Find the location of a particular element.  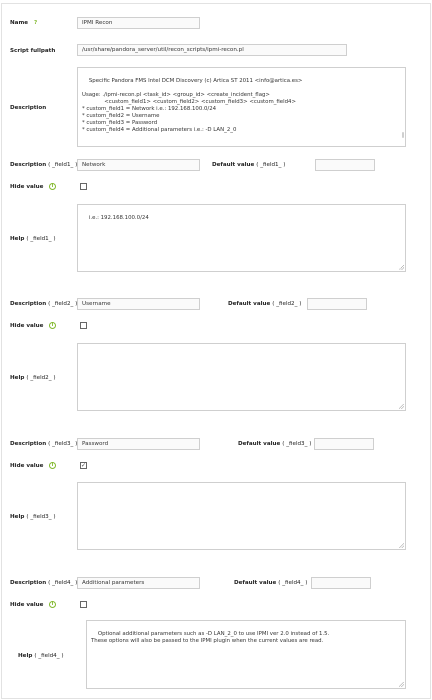

field2-description-input: Username is located at coordinates (138, 304).